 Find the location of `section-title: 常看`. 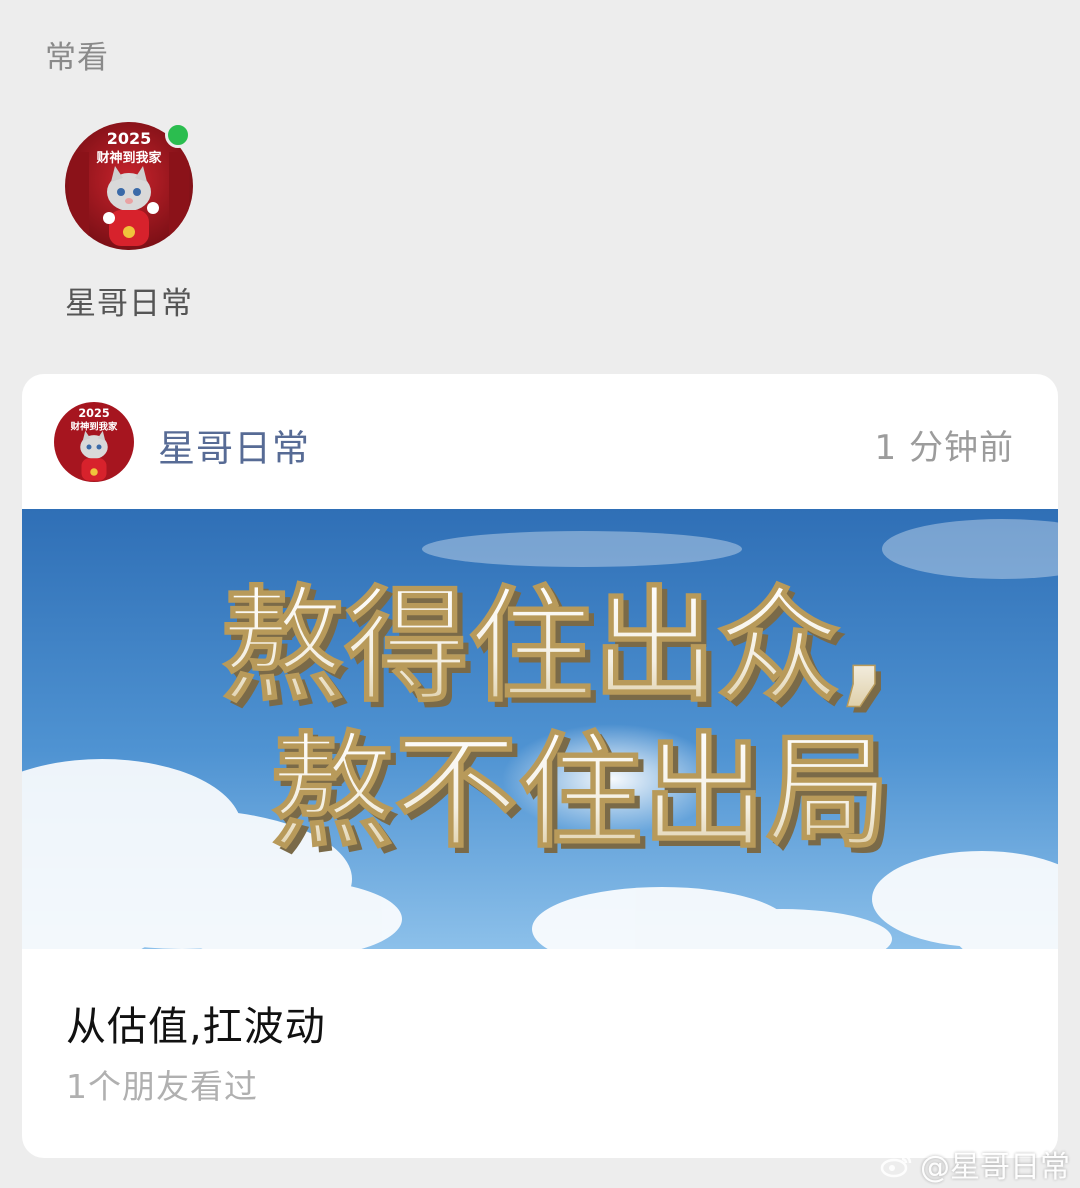

section-title: 常看 is located at coordinates (77, 58).